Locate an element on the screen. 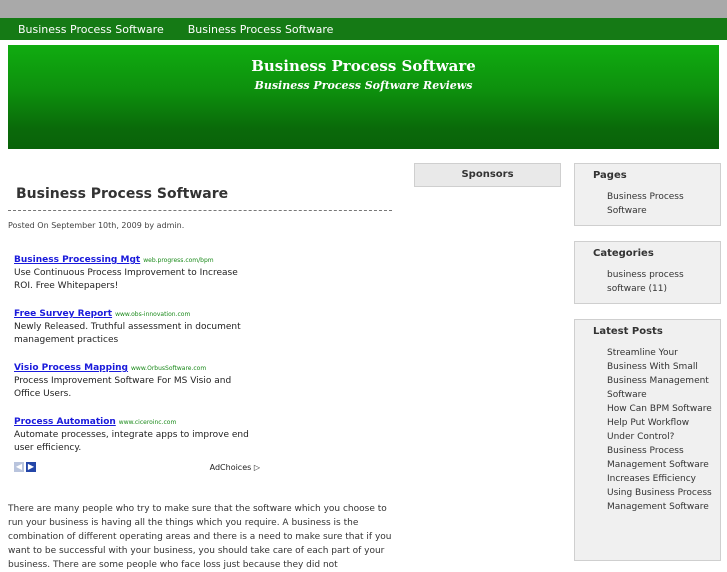  ad-url: www.ciceroinc.com is located at coordinates (148, 422).